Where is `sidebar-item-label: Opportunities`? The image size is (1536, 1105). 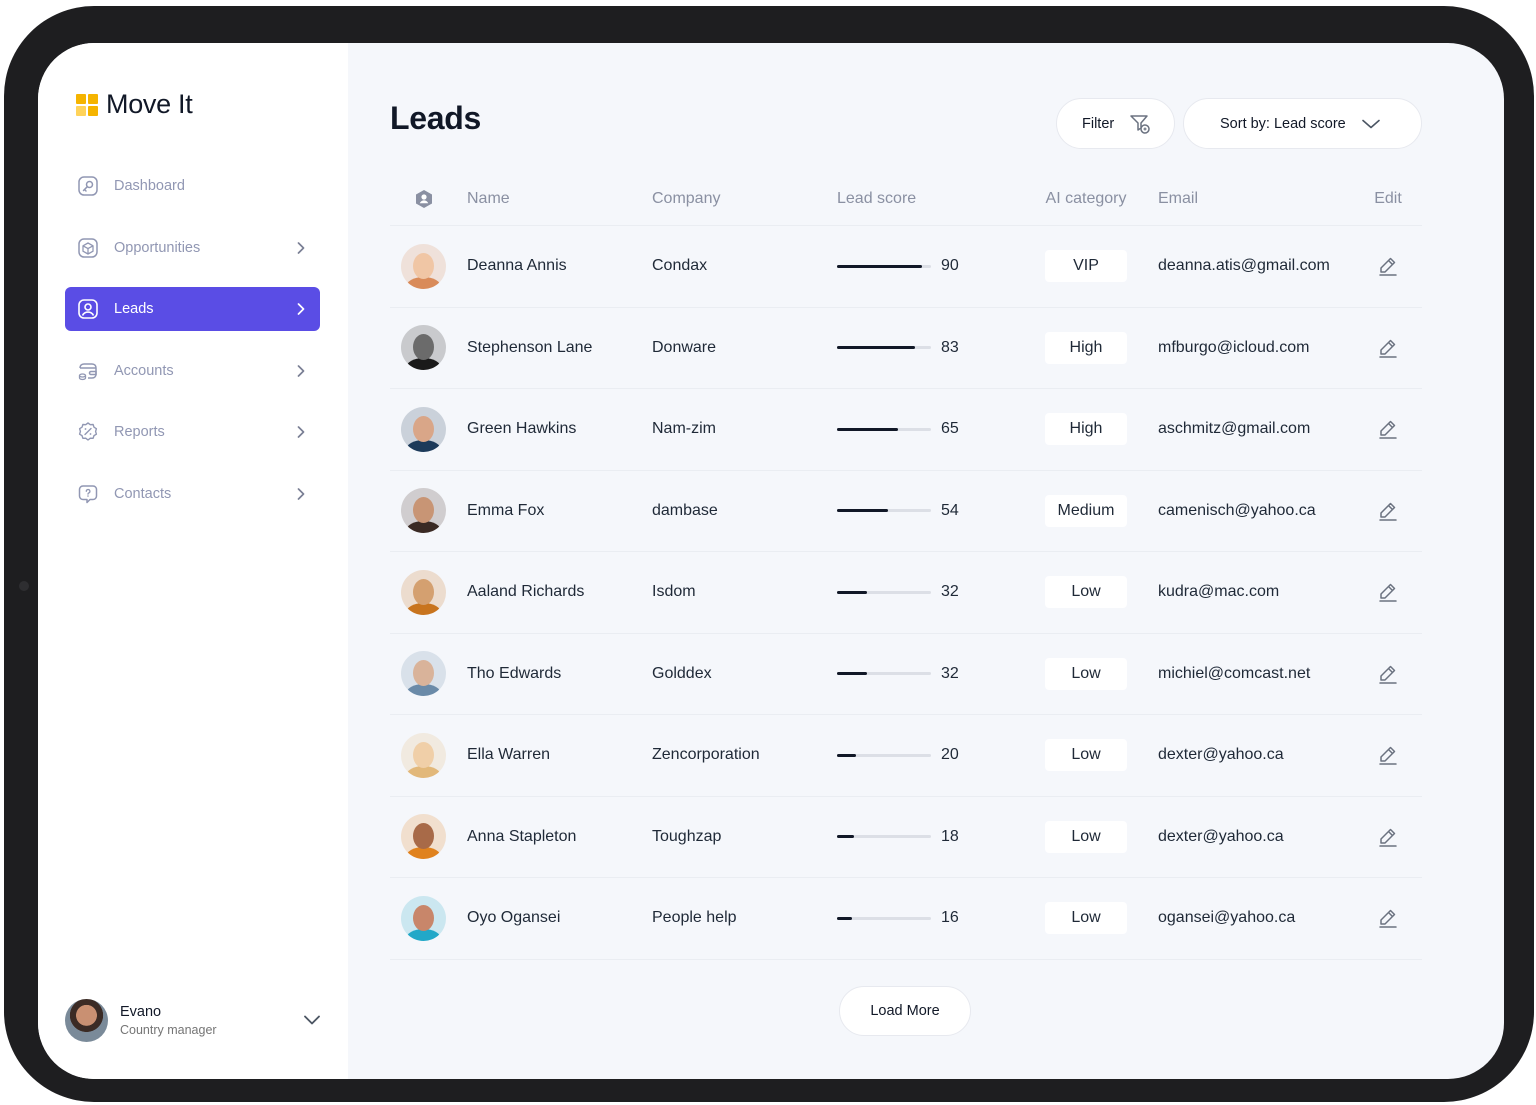
sidebar-item-label: Opportunities is located at coordinates (157, 247).